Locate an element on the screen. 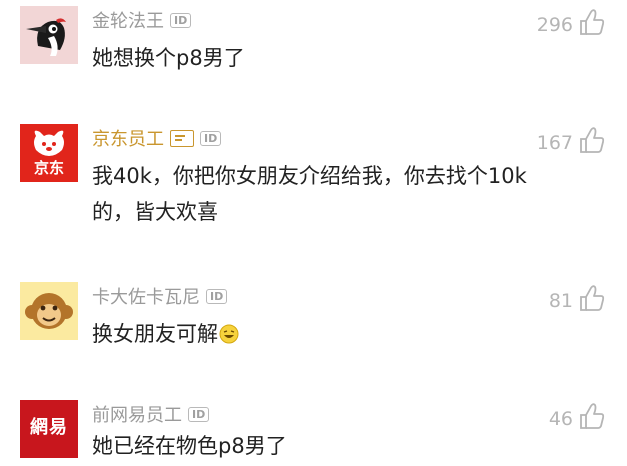  like-button: 167 is located at coordinates (571, 139).